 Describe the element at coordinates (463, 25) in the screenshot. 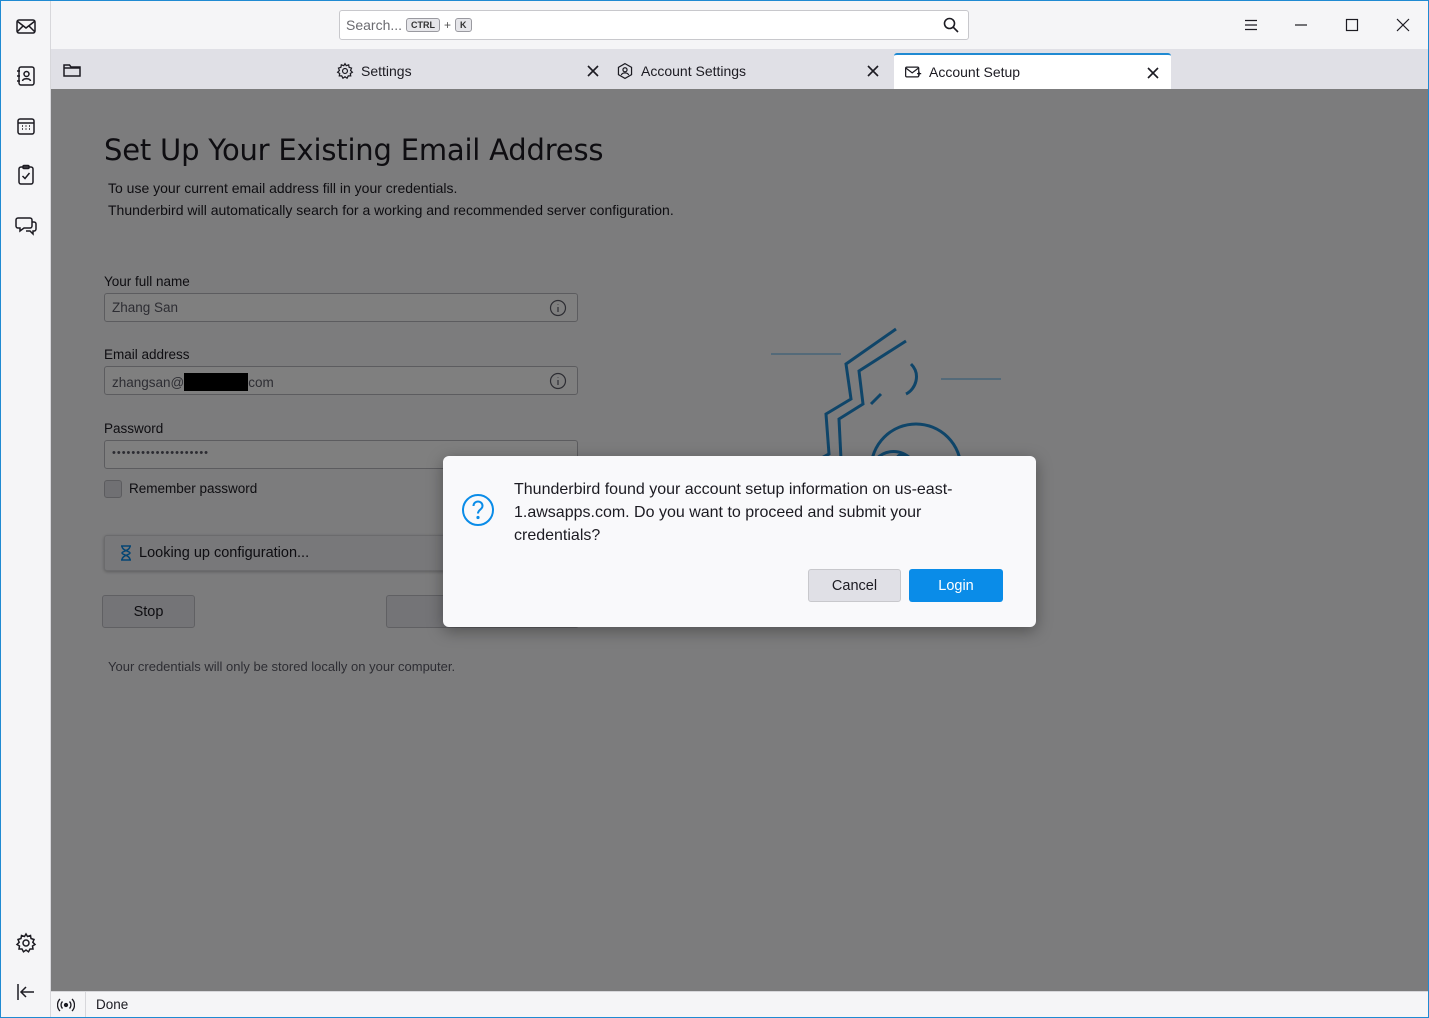

I see `shortcut-key-k: K` at that location.